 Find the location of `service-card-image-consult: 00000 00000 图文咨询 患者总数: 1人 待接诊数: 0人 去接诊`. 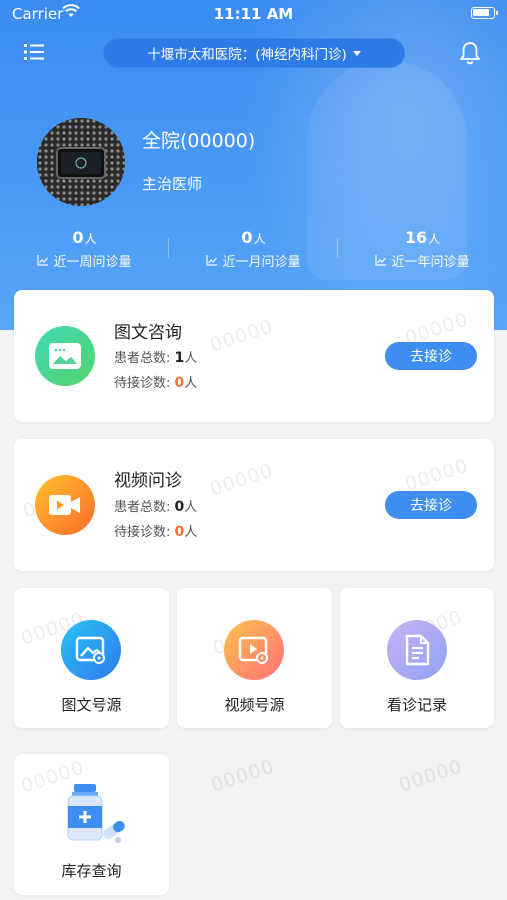

service-card-image-consult: 00000 00000 图文咨询 患者总数: 1人 待接诊数: 0人 去接诊 is located at coordinates (254, 356).